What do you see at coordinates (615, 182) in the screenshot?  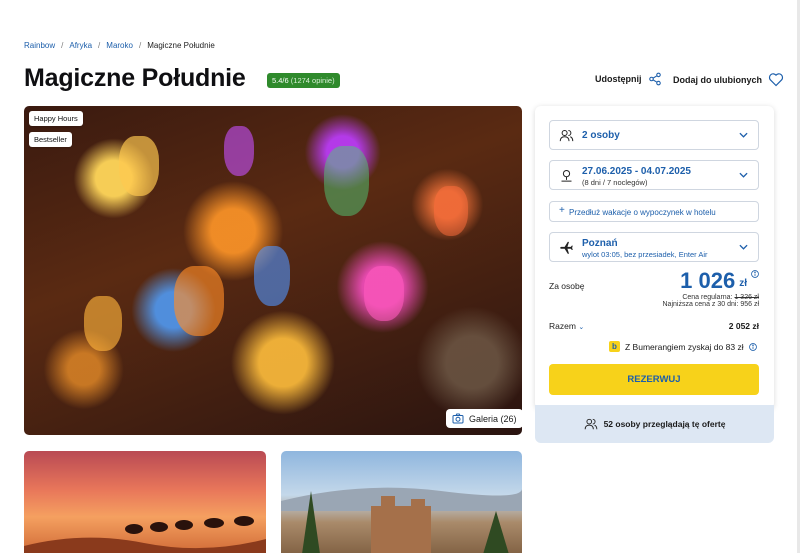 I see `dates-sub: (8 dni / 7 noclegów)` at bounding box center [615, 182].